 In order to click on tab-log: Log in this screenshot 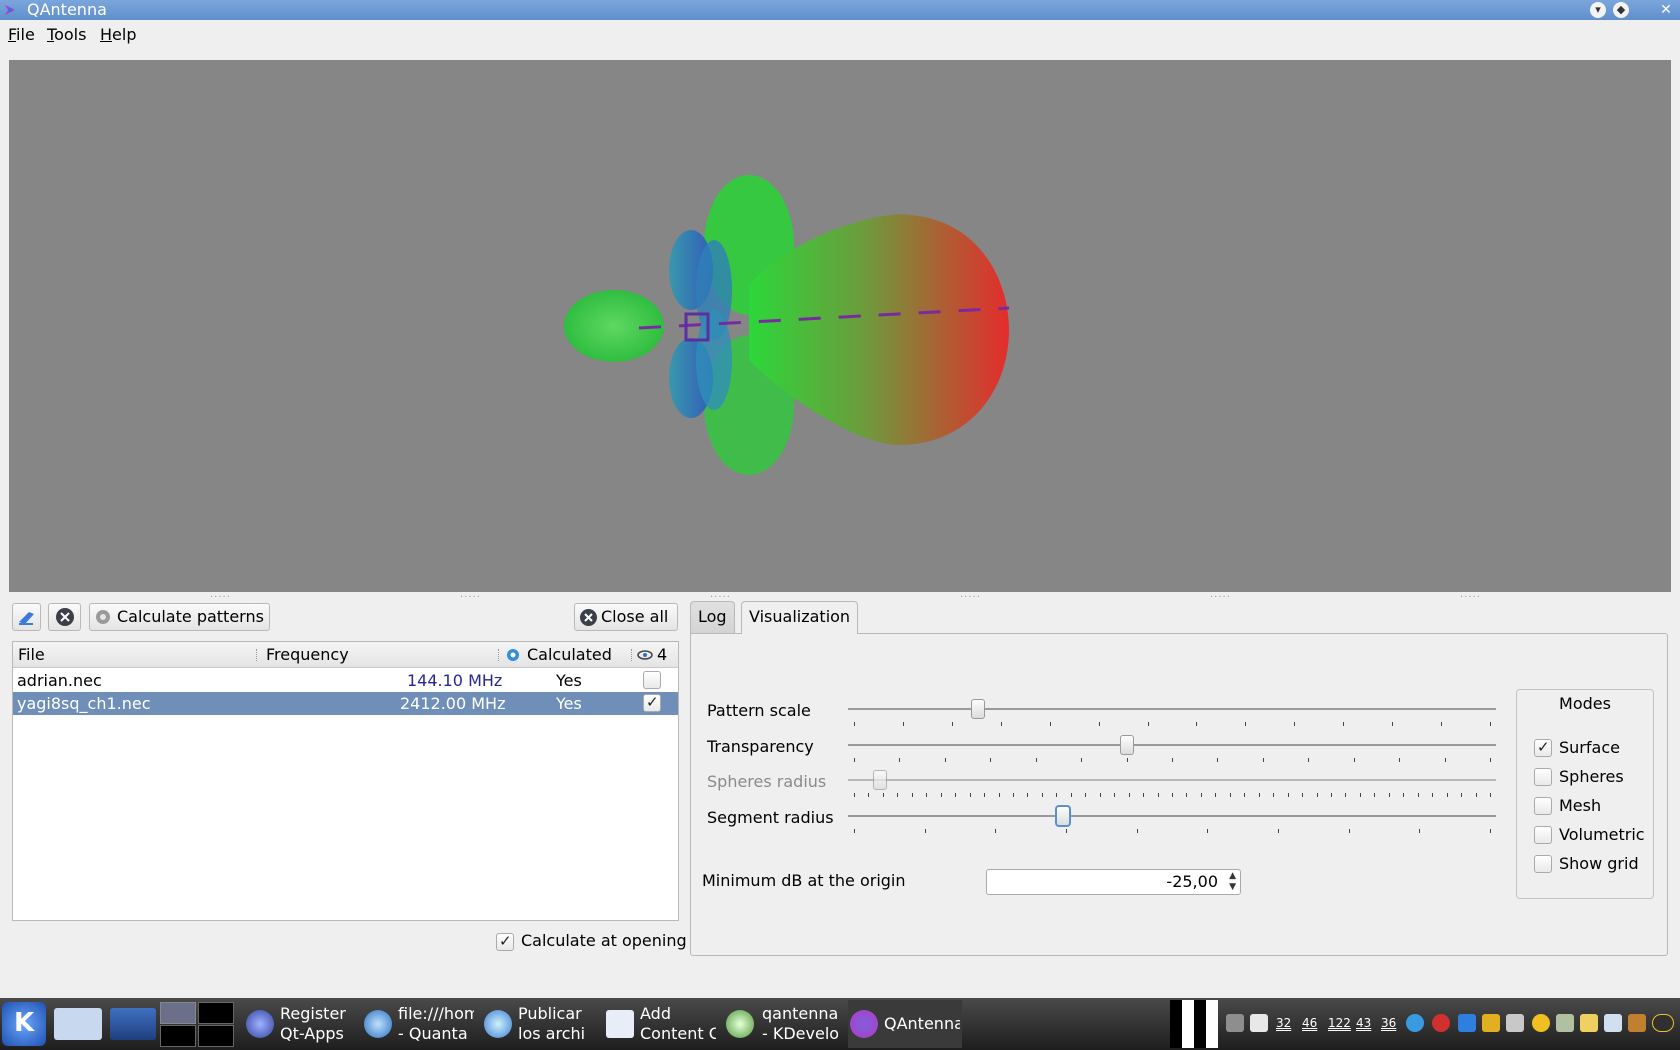, I will do `click(712, 617)`.